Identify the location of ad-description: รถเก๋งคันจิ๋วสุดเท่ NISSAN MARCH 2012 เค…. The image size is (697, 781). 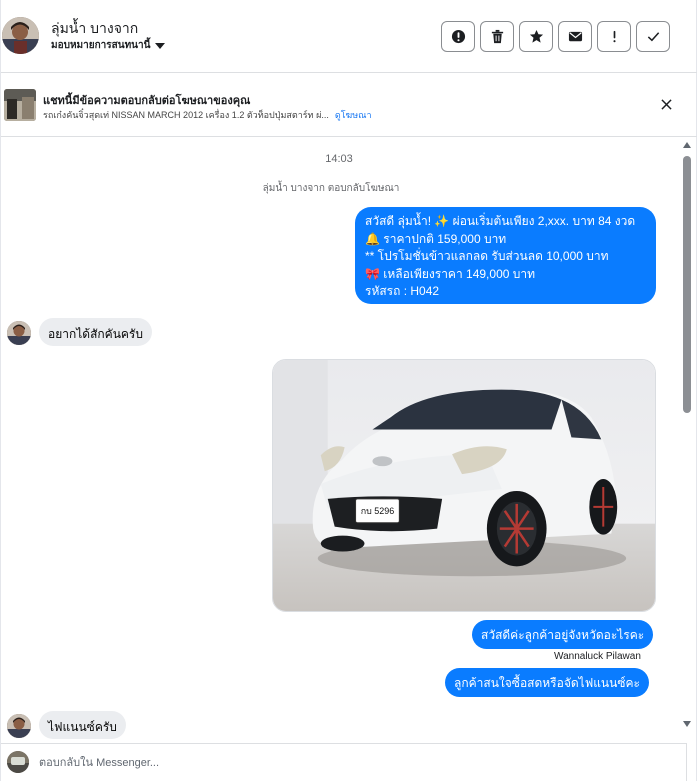
(186, 115).